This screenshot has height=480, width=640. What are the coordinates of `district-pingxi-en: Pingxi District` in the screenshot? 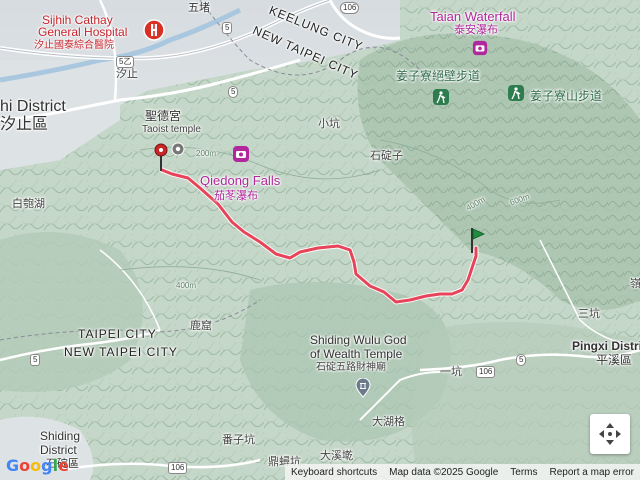 It's located at (606, 346).